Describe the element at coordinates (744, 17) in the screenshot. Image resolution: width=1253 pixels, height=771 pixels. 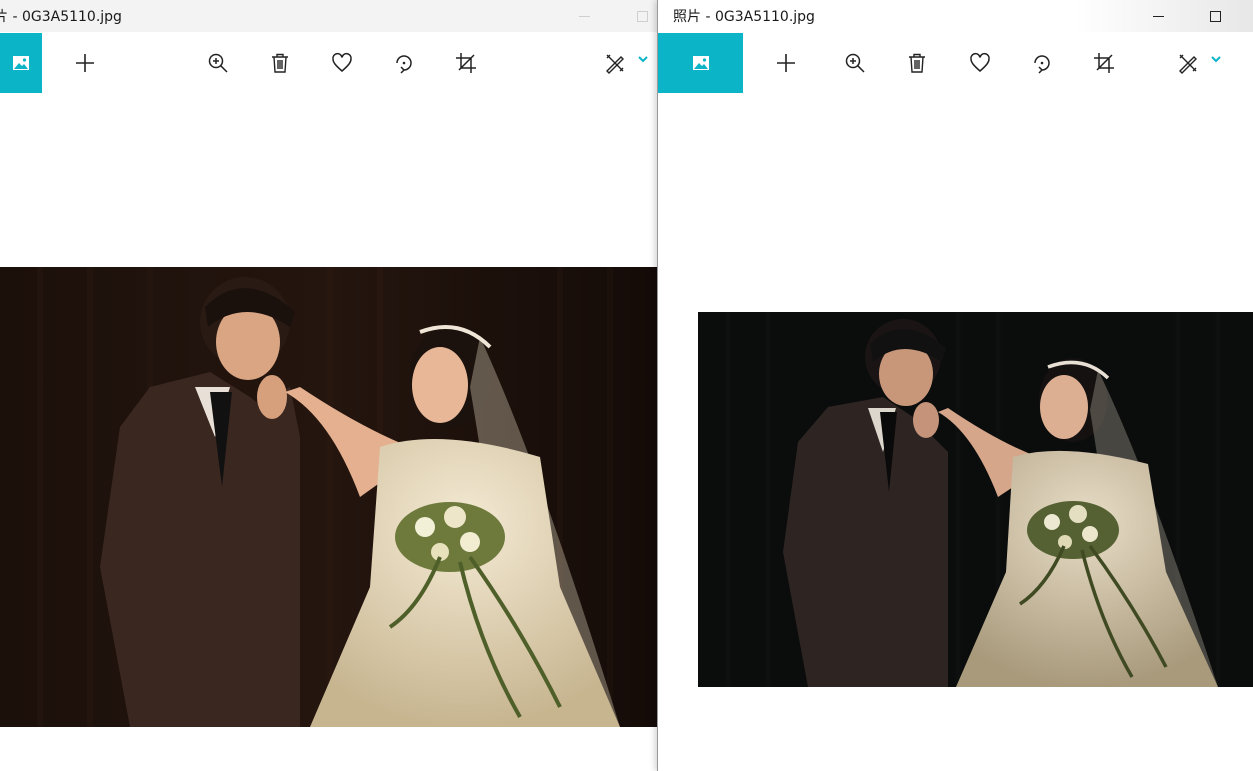
I see `window-title: 照片 - 0G3A5110.jpg` at that location.